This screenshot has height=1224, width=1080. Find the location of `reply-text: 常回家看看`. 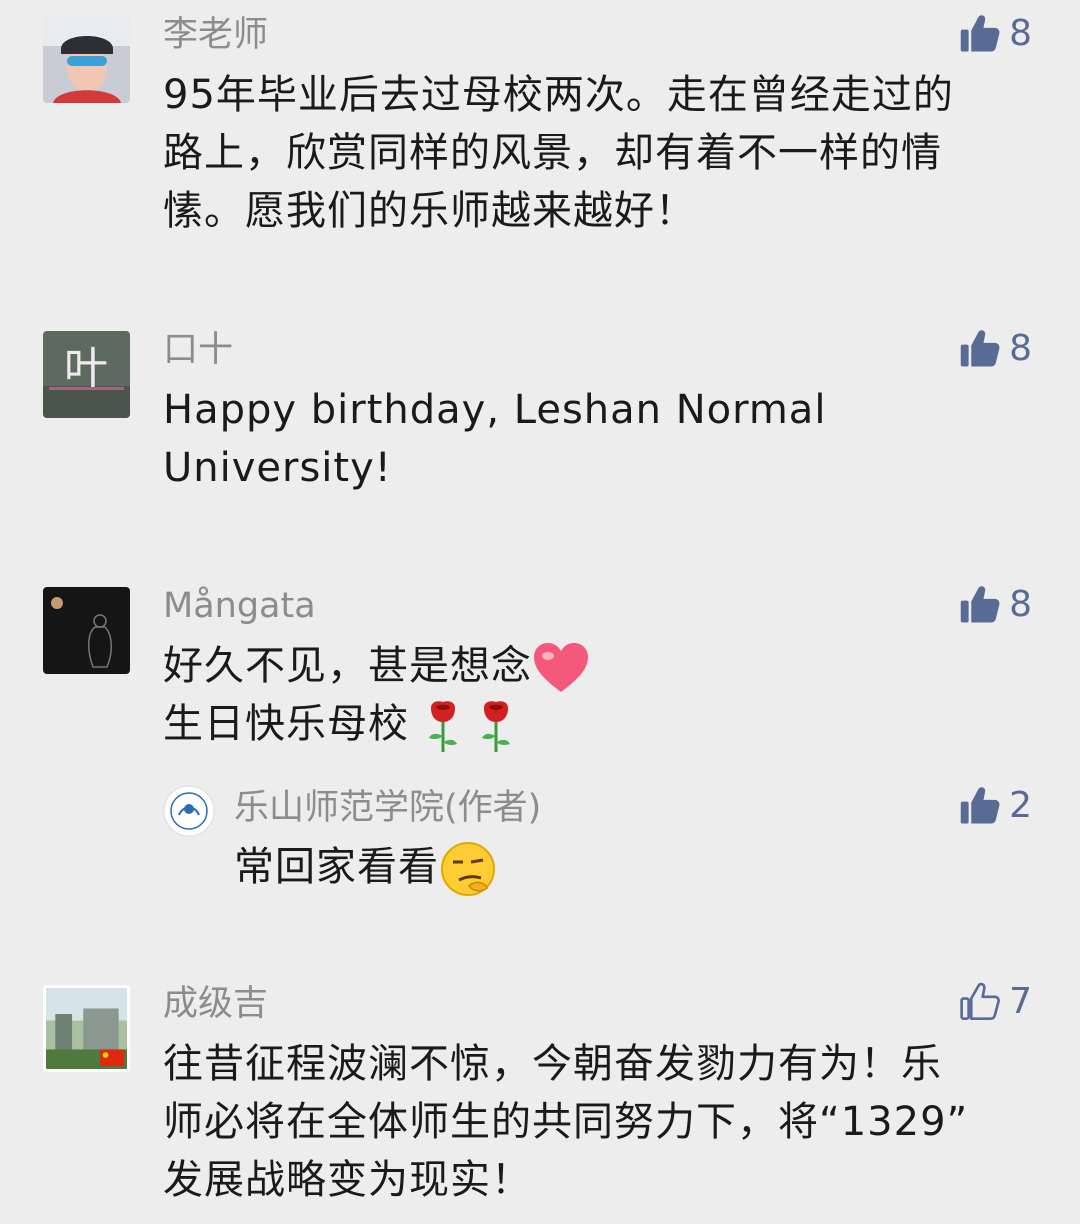

reply-text: 常回家看看 is located at coordinates (634, 868).